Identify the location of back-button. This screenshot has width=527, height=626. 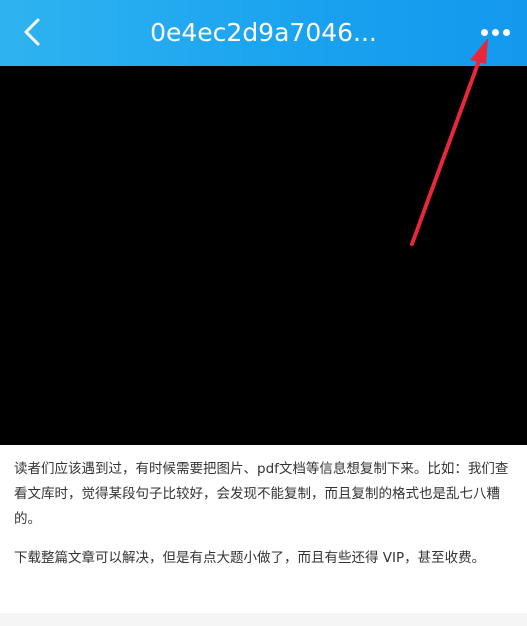
(32, 32).